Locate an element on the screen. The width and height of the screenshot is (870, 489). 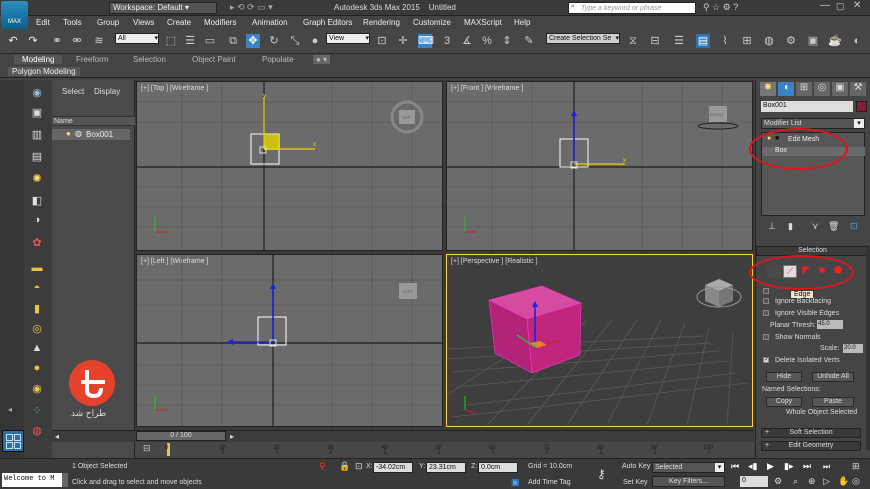
tab-populate: Populate is located at coordinates (278, 59).